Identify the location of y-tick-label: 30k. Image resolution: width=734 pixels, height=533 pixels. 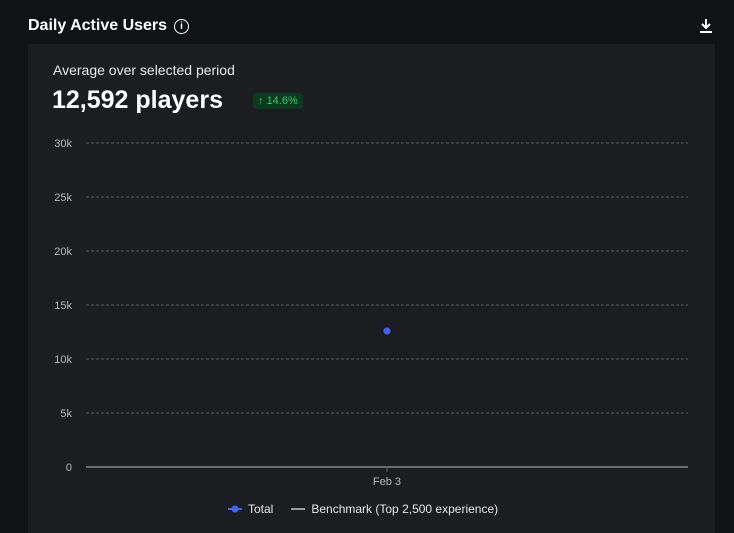
(63, 144).